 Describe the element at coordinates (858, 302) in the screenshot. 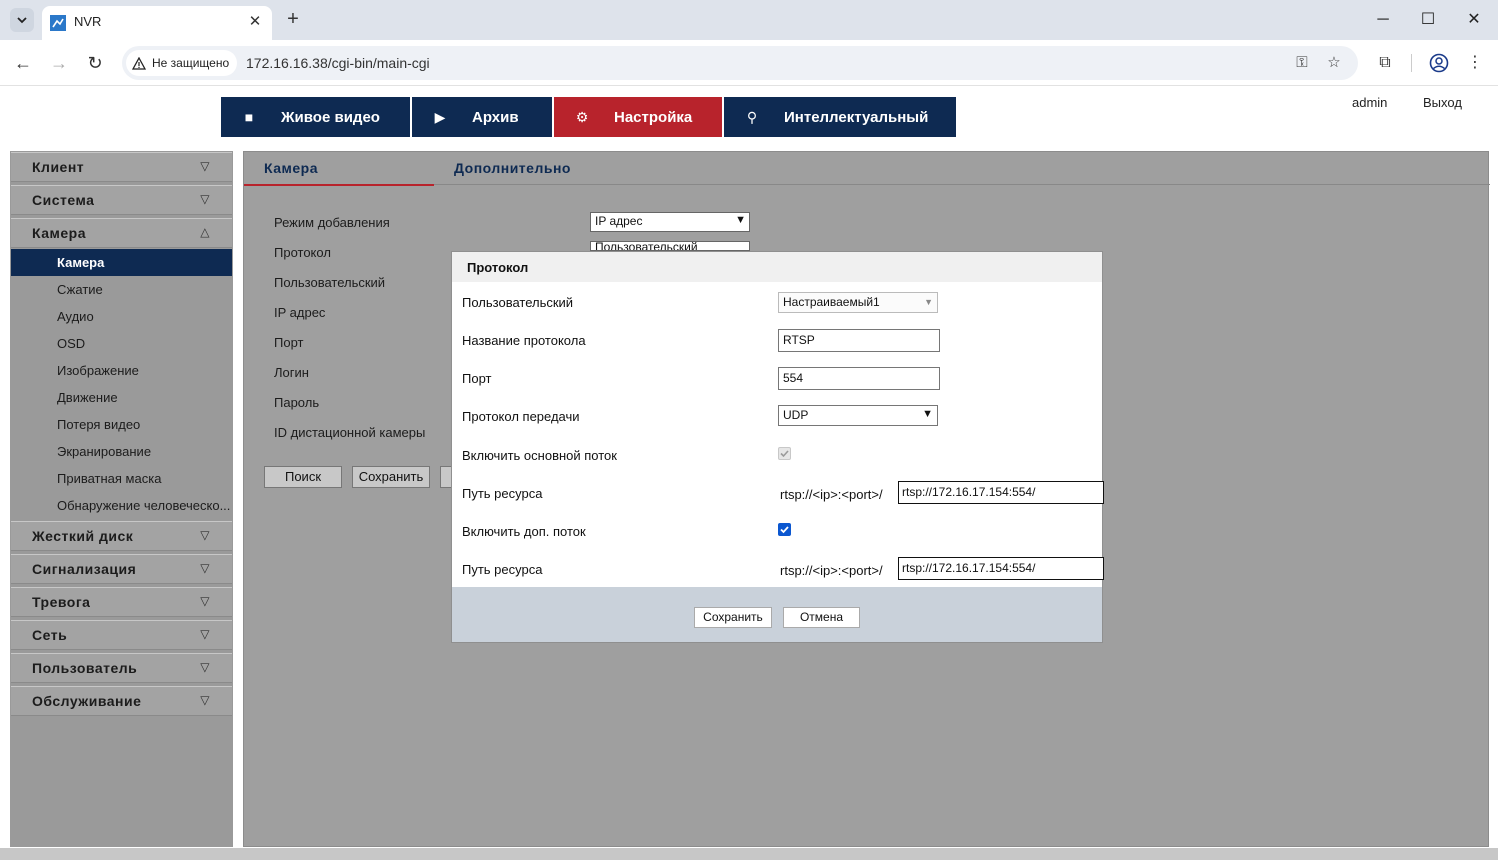

I see `custom-protocol-select: Настраиваемый1 ▼` at that location.